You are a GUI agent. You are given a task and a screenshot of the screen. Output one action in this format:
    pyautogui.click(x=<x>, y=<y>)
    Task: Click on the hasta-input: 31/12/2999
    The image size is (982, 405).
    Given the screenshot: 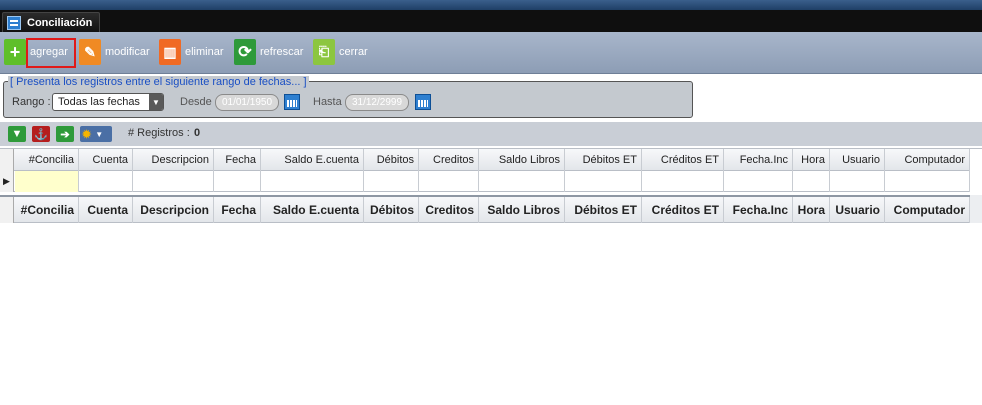 What is the action you would take?
    pyautogui.click(x=377, y=102)
    